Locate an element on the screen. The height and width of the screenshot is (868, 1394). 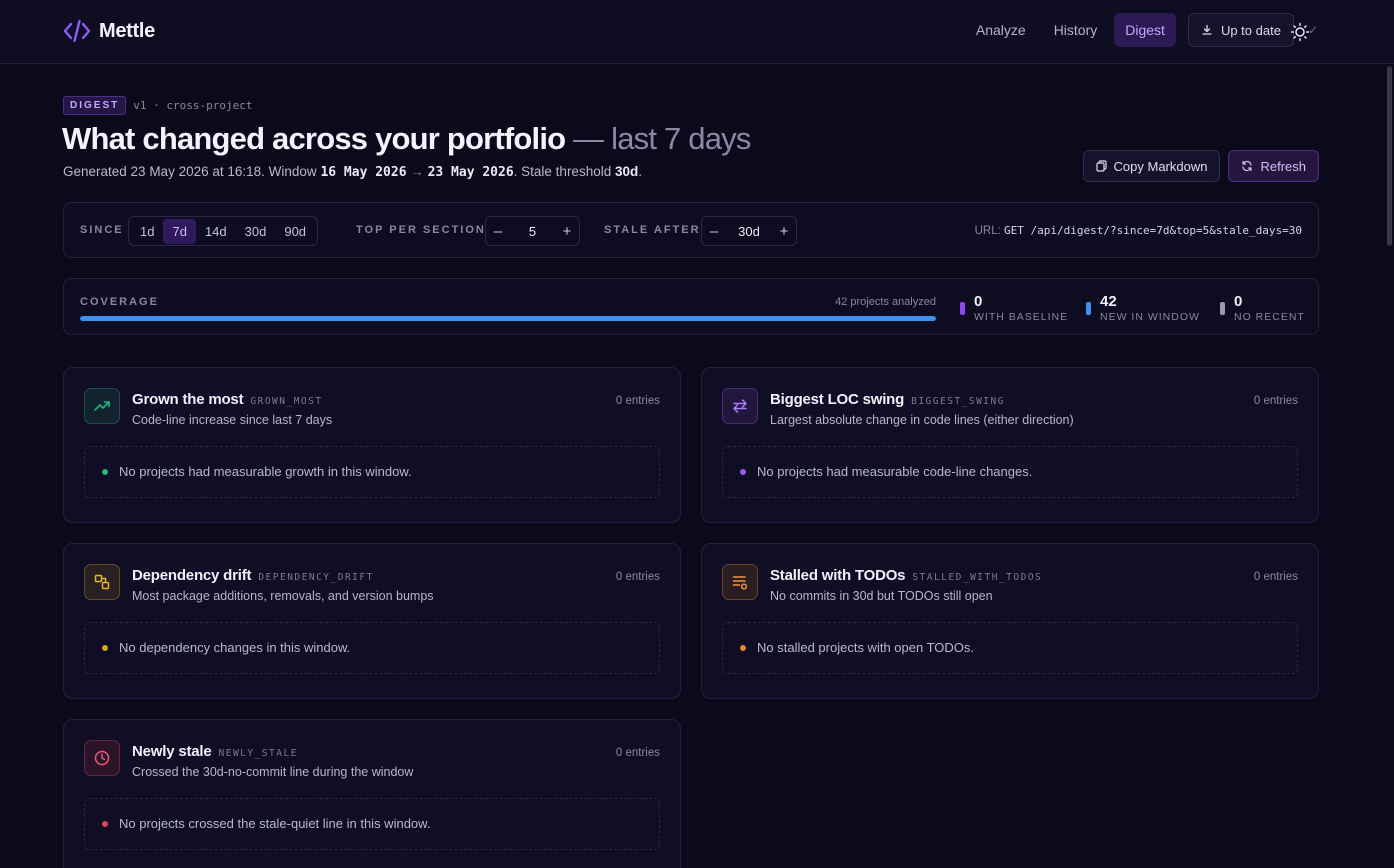
top-per-section-label: TOP PER SECTION is located at coordinates (421, 230).